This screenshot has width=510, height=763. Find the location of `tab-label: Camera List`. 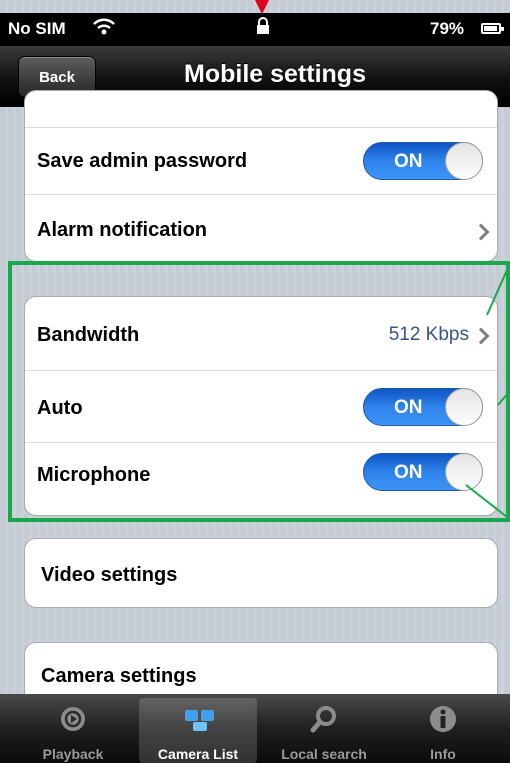

tab-label: Camera List is located at coordinates (198, 754).